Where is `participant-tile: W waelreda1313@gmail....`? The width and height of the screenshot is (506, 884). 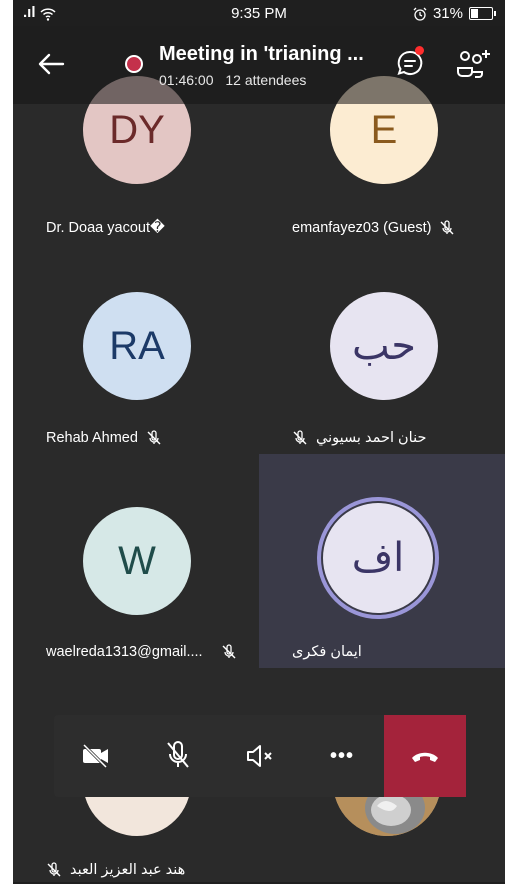 participant-tile: W waelreda1313@gmail.... is located at coordinates (136, 561).